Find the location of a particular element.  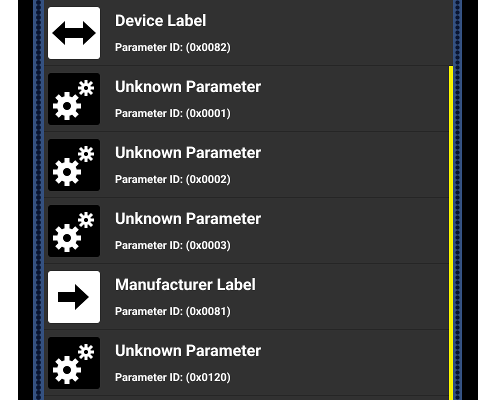

parameter-id: Parameter ID: (0x0003) is located at coordinates (173, 245).